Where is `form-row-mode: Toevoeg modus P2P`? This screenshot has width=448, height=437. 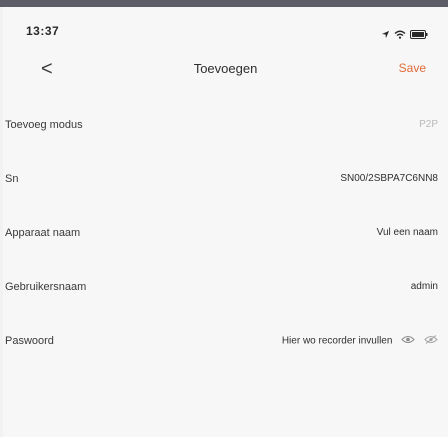
form-row-mode: Toevoeg modus P2P is located at coordinates (225, 122).